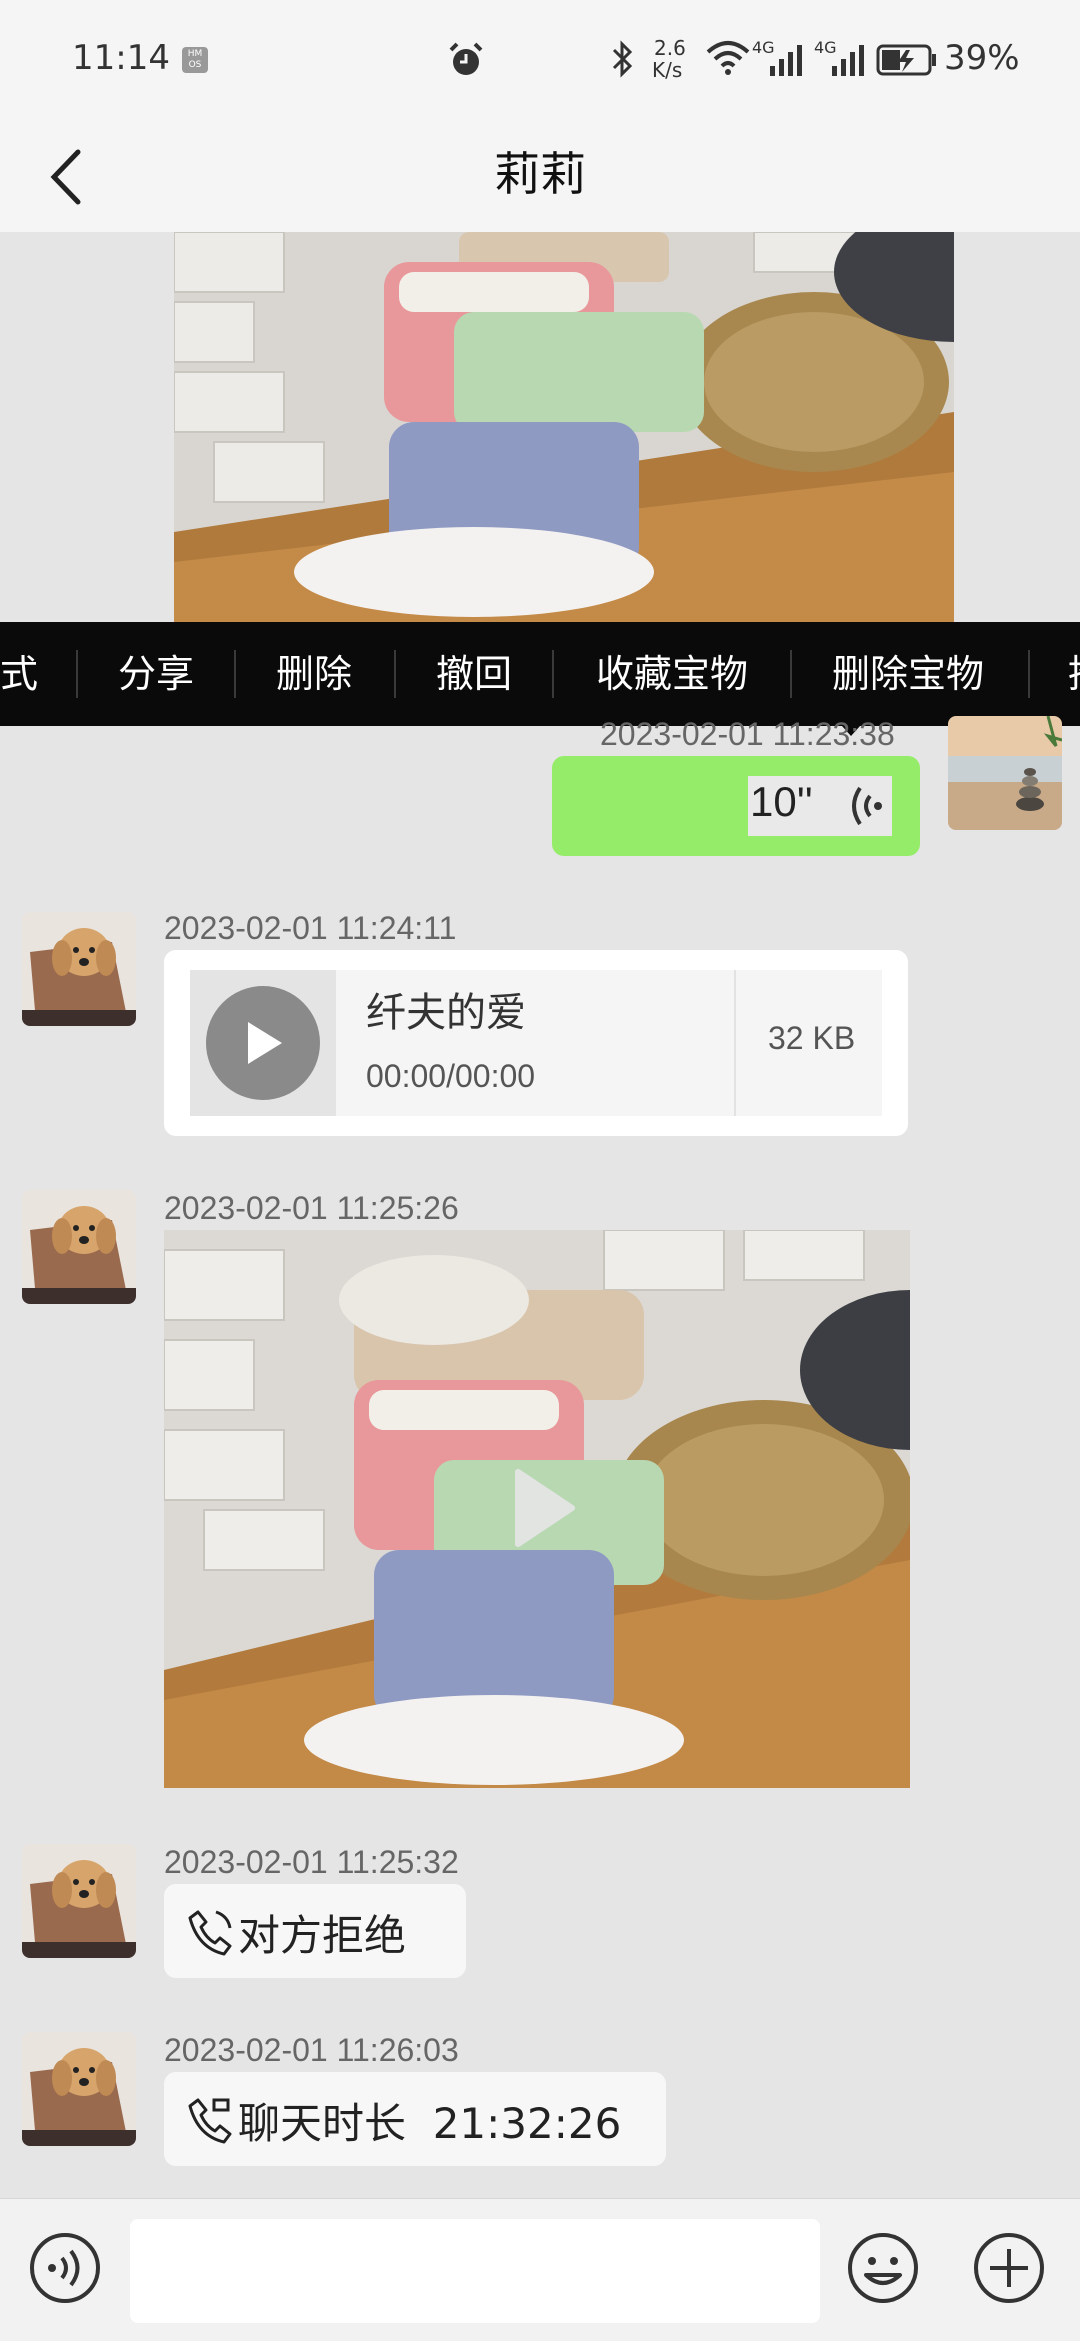  What do you see at coordinates (466, 58) in the screenshot?
I see `alarm-icon` at bounding box center [466, 58].